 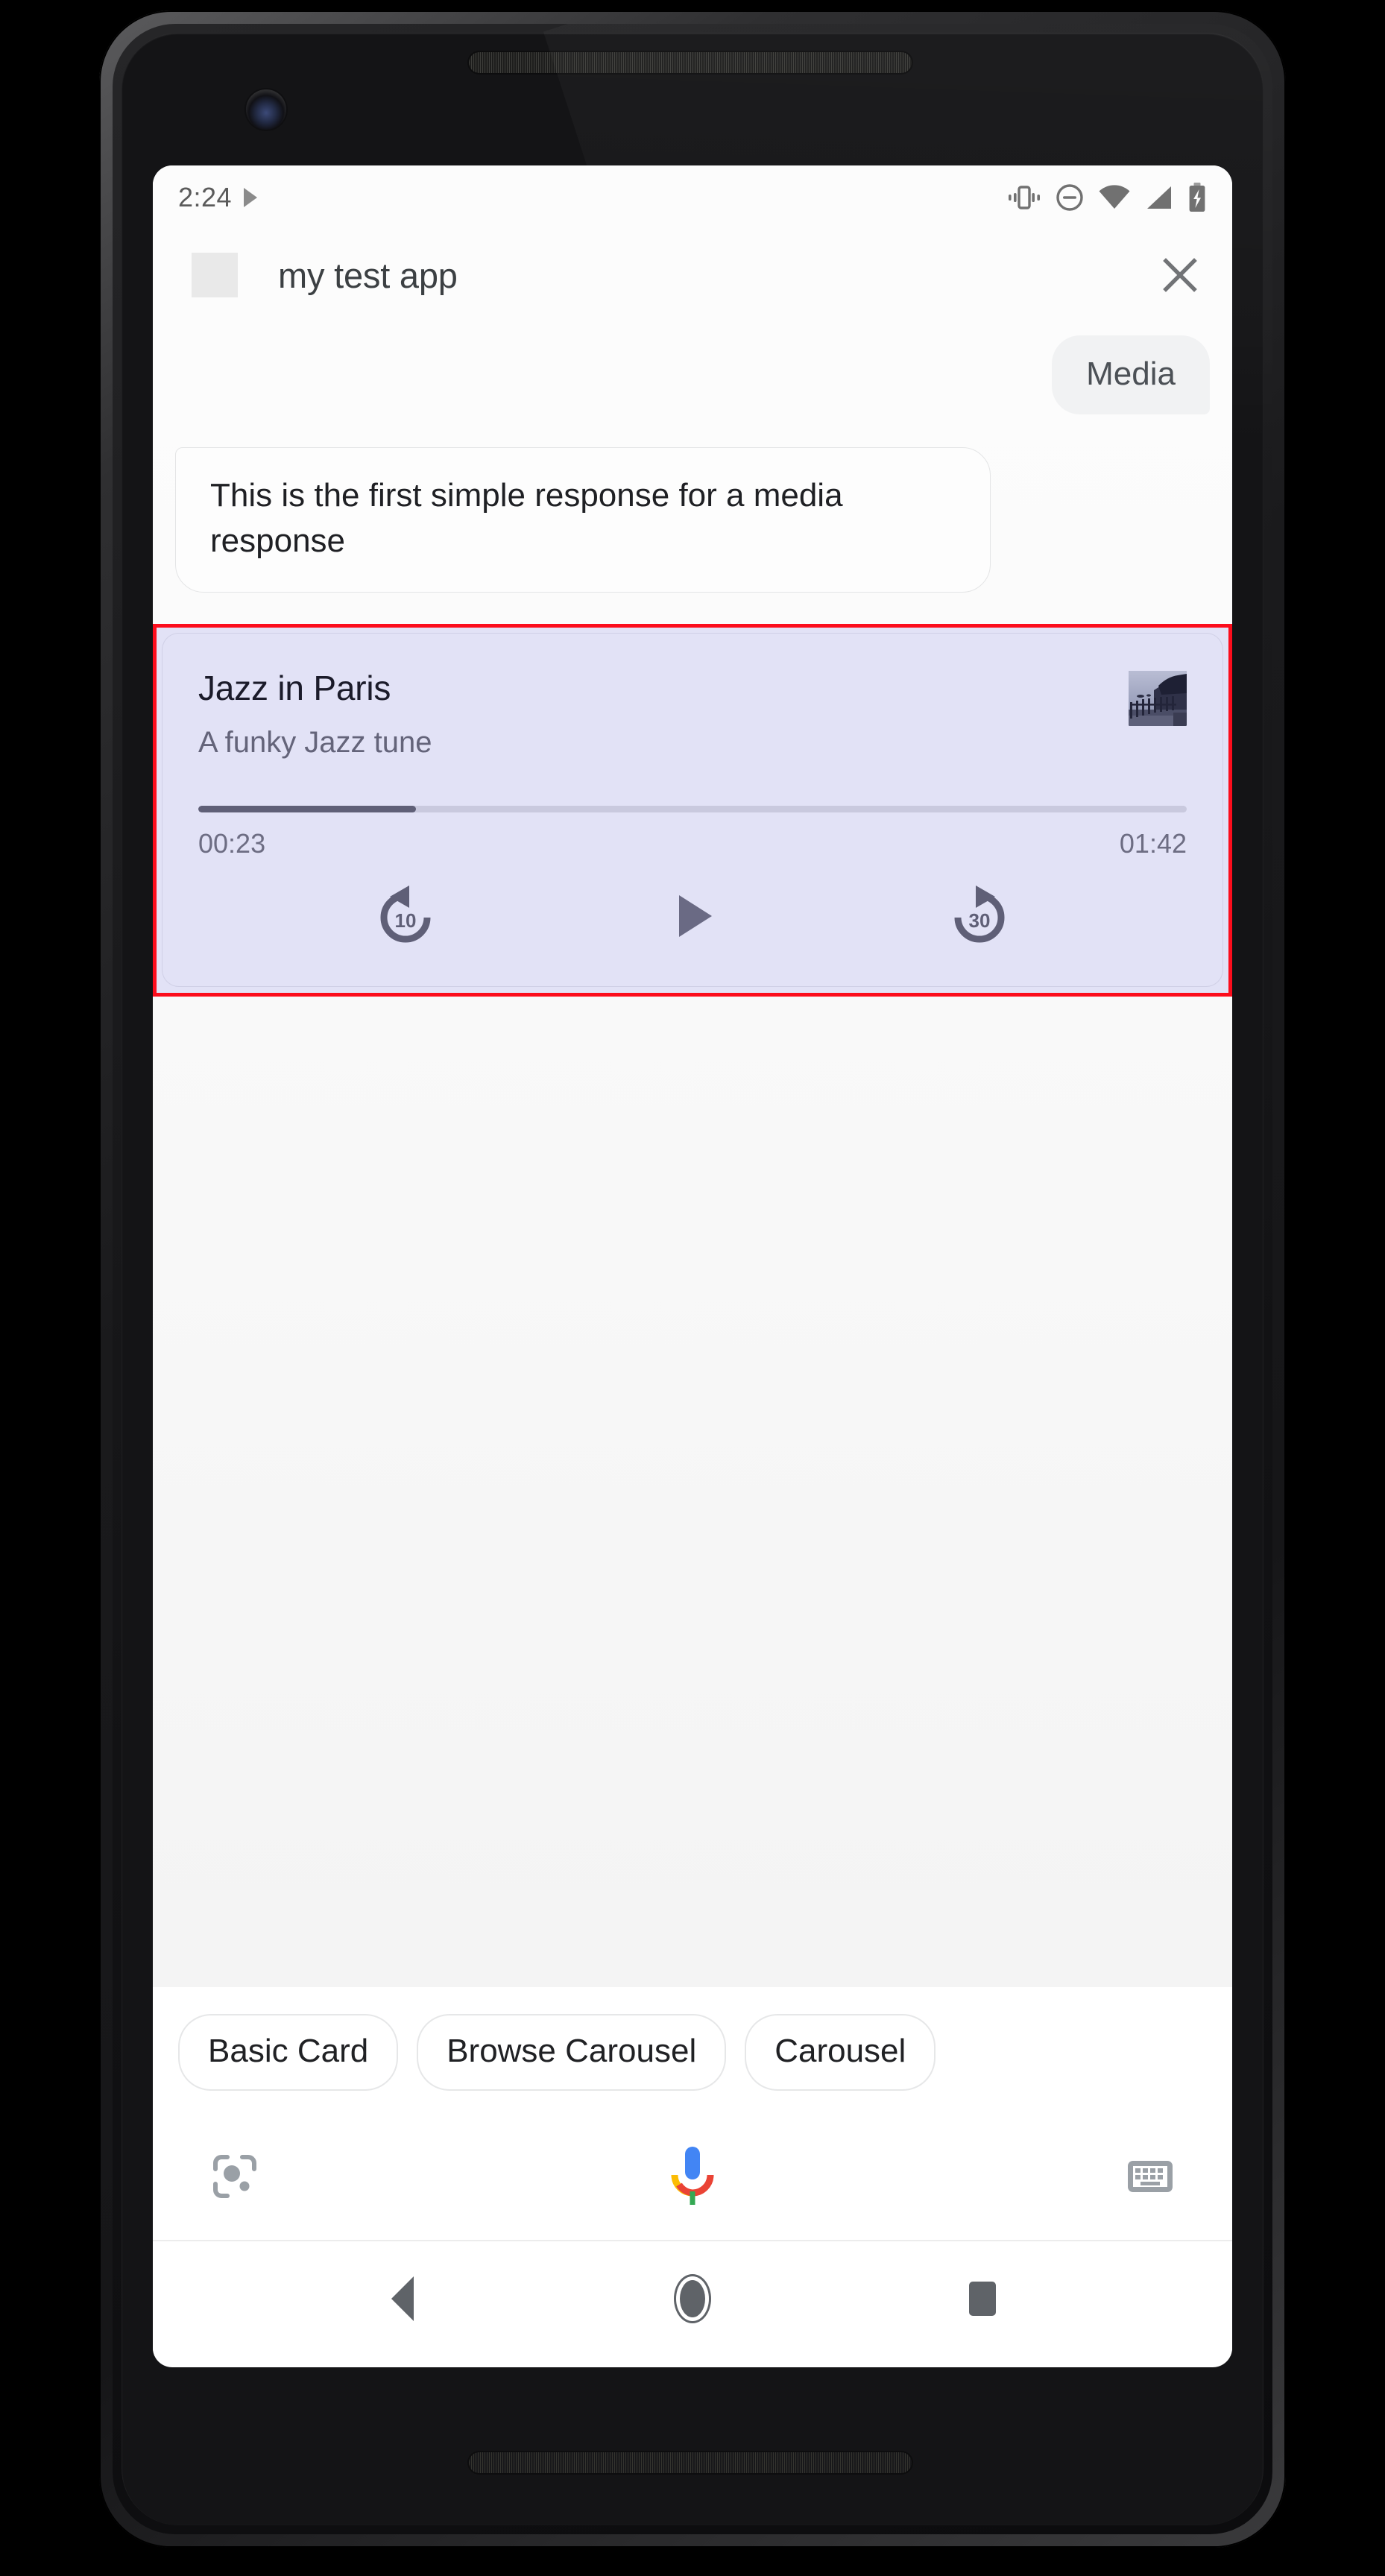 I want to click on back-button, so click(x=402, y=2298).